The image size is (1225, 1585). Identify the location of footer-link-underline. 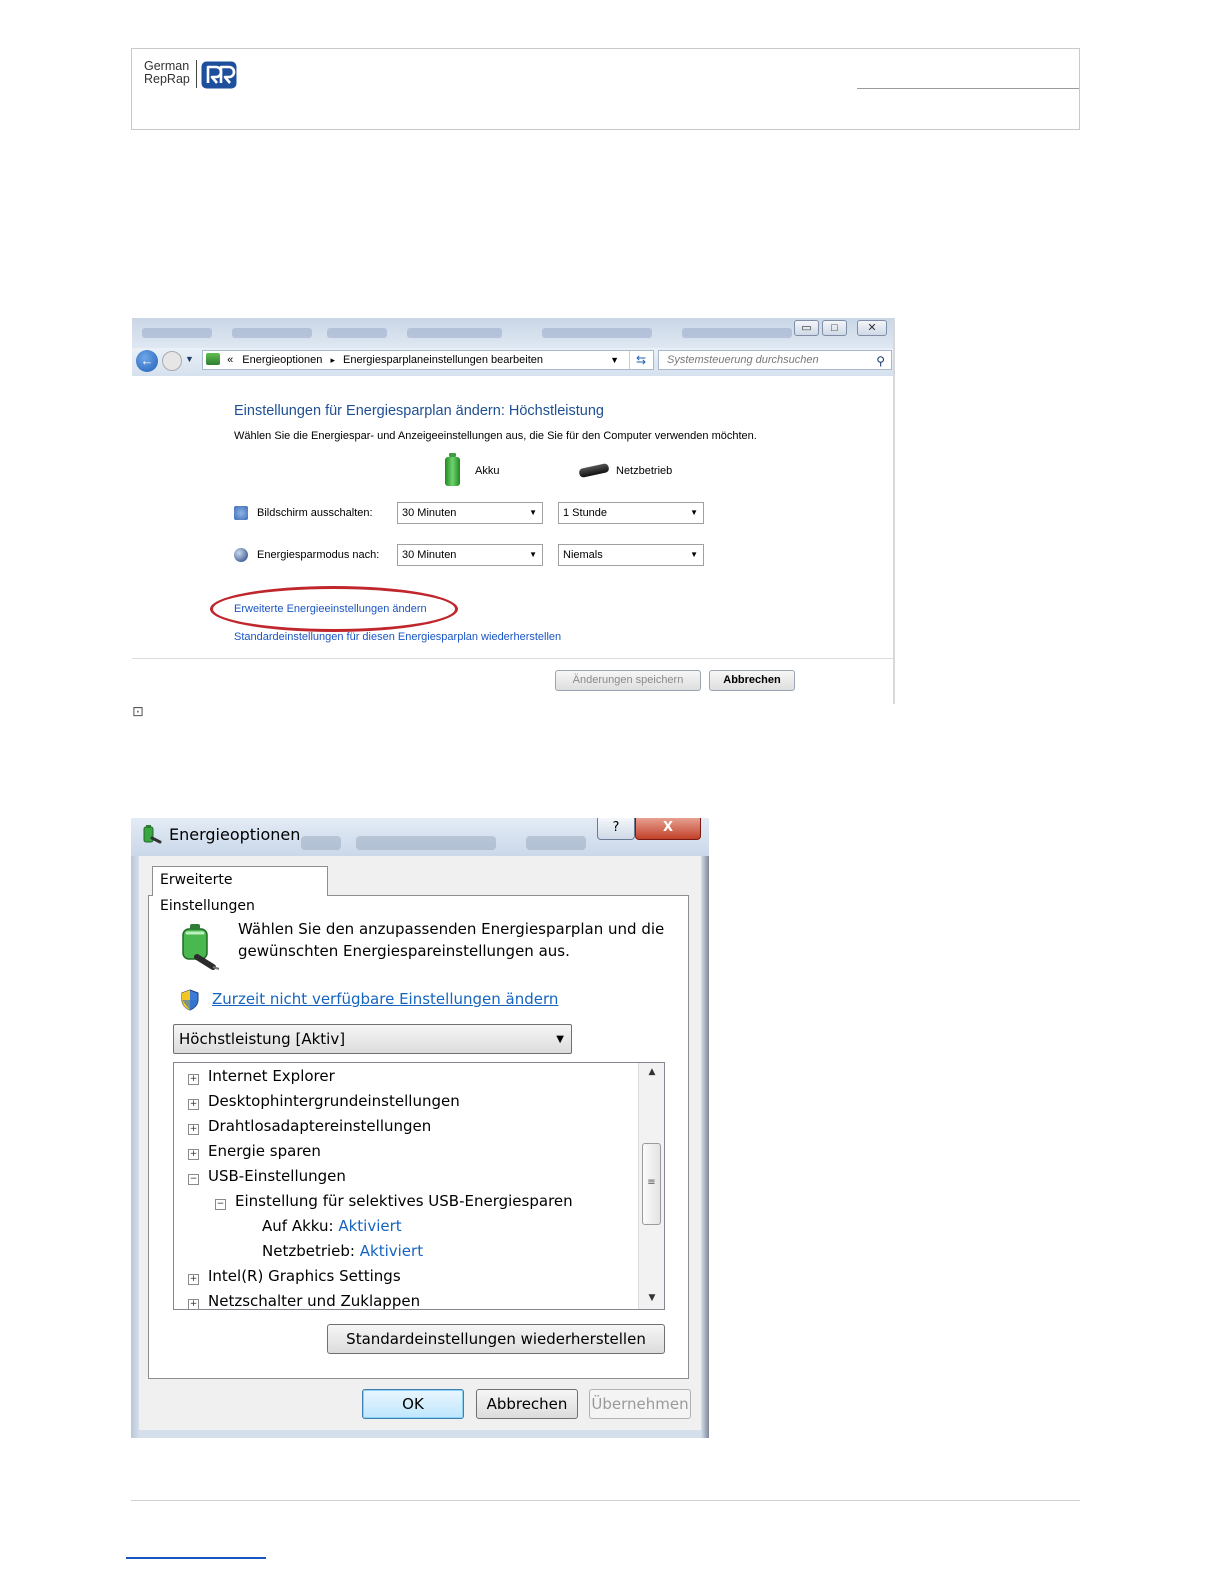
(196, 1558).